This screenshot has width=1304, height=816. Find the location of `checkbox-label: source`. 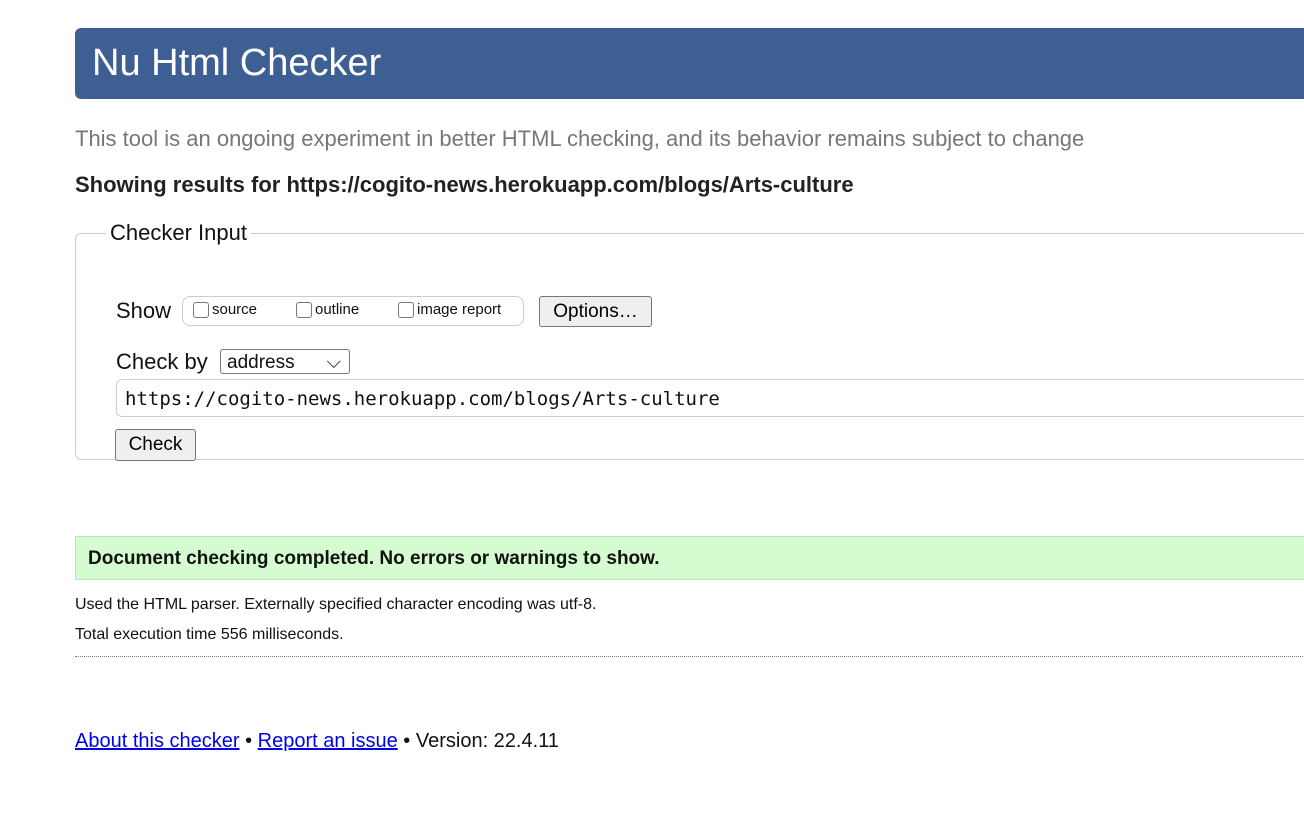

checkbox-label: source is located at coordinates (235, 309).